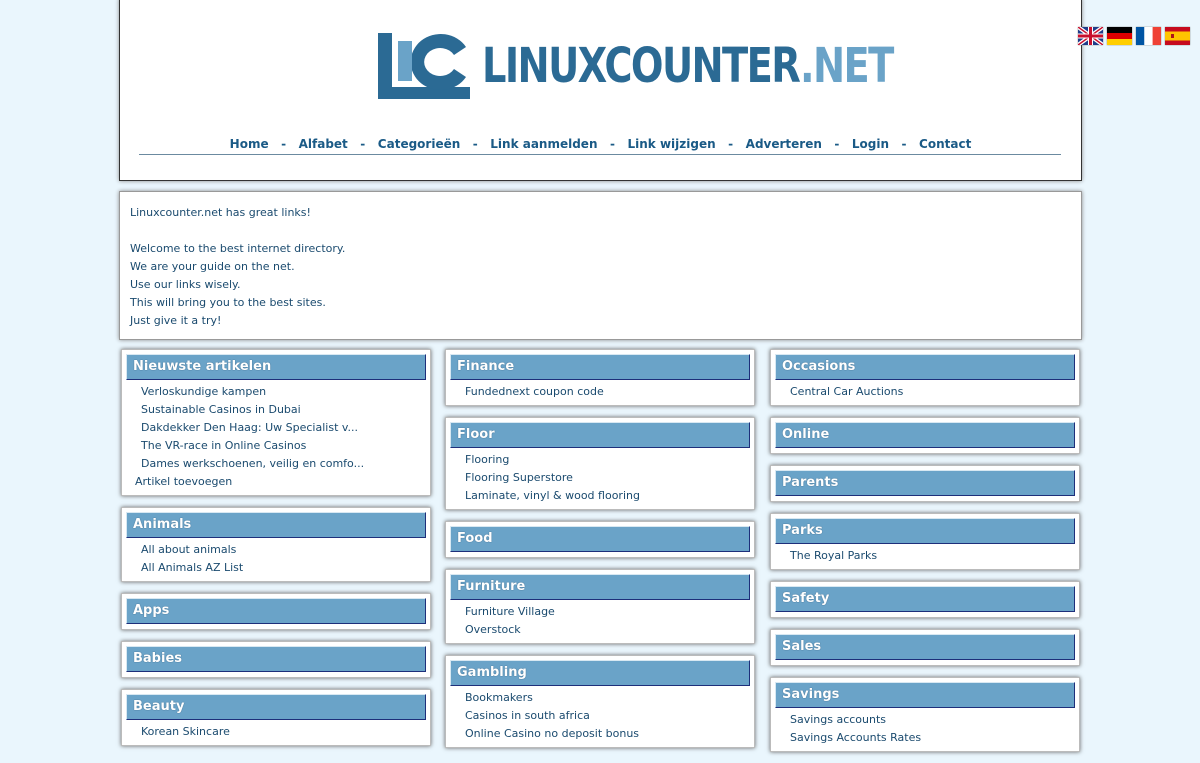  What do you see at coordinates (276, 446) in the screenshot?
I see `list-item: The VR-race in Online Casinos` at bounding box center [276, 446].